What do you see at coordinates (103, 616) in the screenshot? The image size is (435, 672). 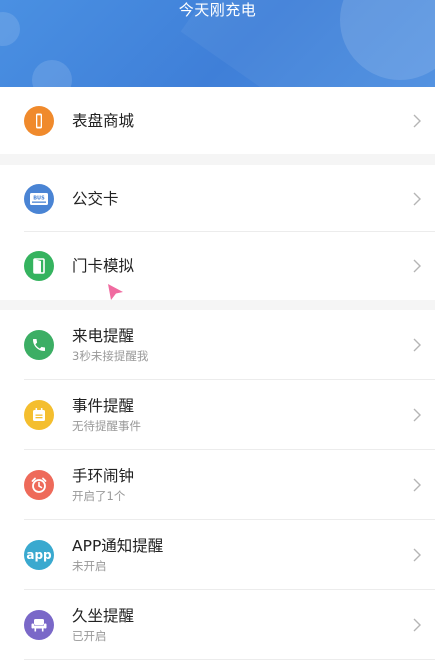 I see `menu-item-title: 久坐提醒` at bounding box center [103, 616].